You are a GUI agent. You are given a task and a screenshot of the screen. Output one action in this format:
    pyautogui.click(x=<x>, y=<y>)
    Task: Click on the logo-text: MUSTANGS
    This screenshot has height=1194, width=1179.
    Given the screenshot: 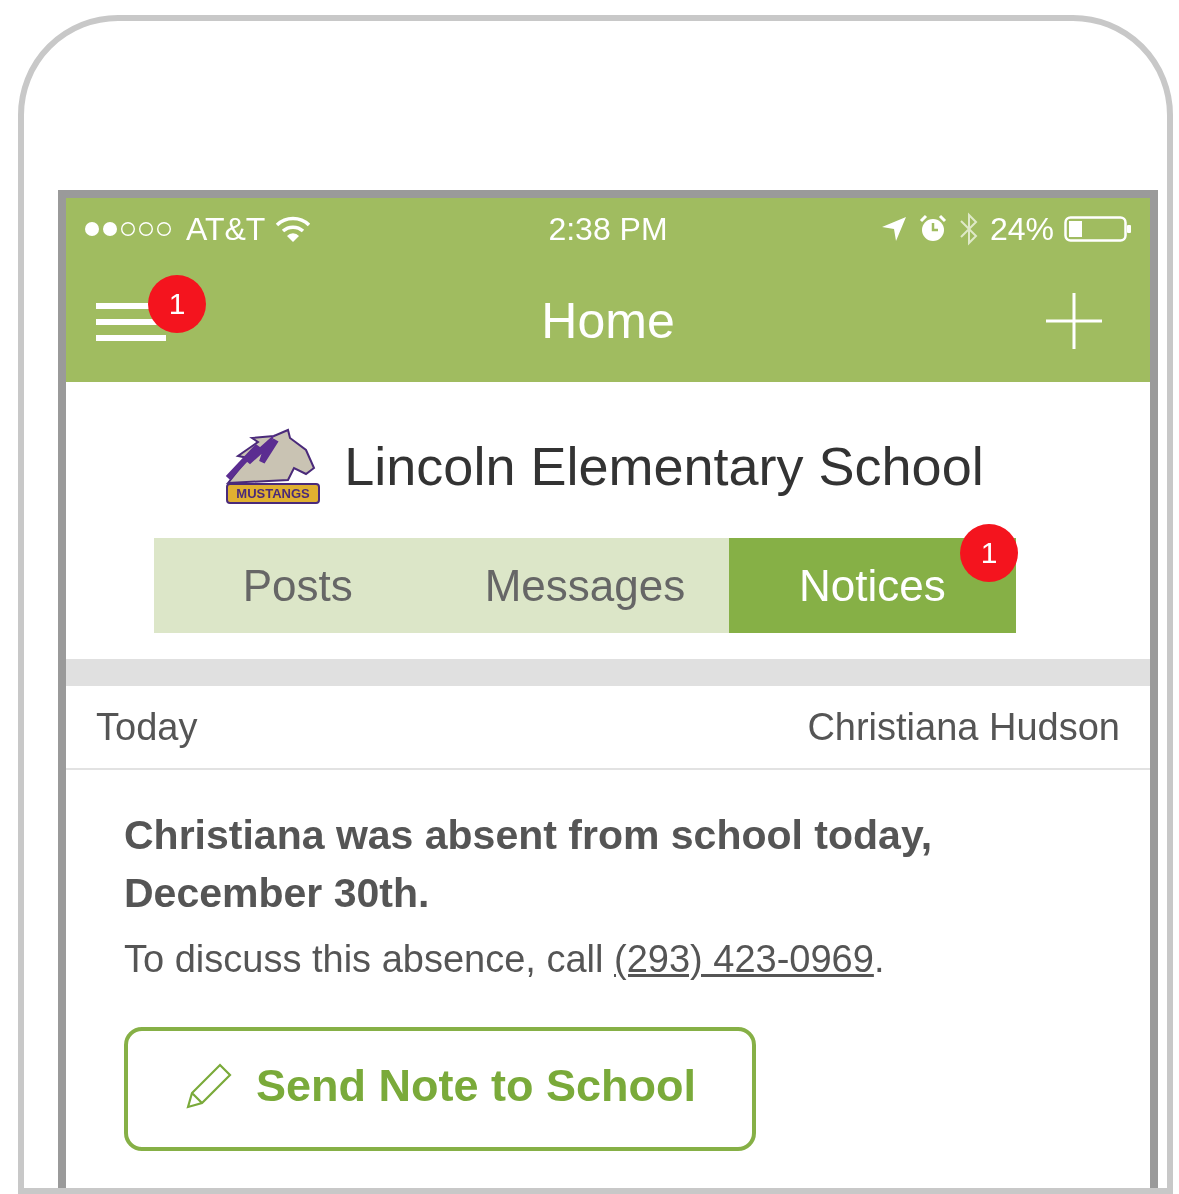 What is the action you would take?
    pyautogui.click(x=273, y=493)
    